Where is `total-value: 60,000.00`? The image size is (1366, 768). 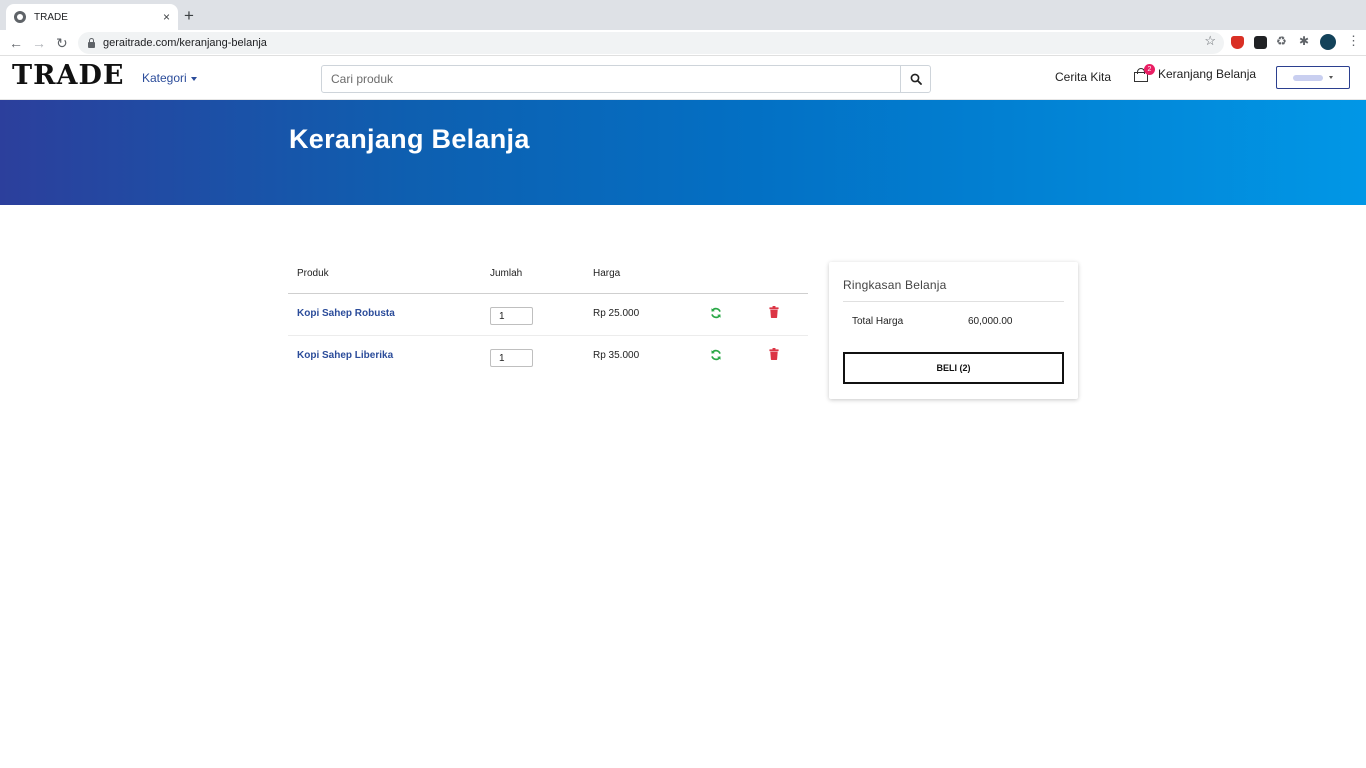 total-value: 60,000.00 is located at coordinates (990, 321).